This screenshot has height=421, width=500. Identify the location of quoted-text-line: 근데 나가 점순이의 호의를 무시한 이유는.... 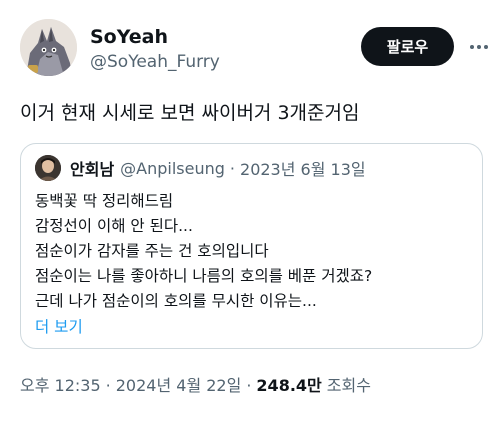
(176, 301).